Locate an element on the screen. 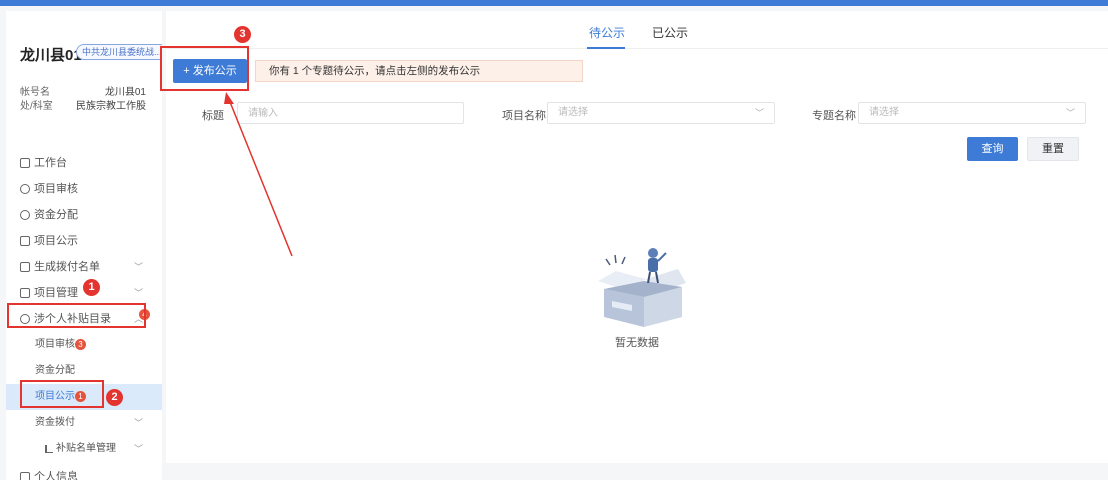  annotation-arrow is located at coordinates (258, 174).